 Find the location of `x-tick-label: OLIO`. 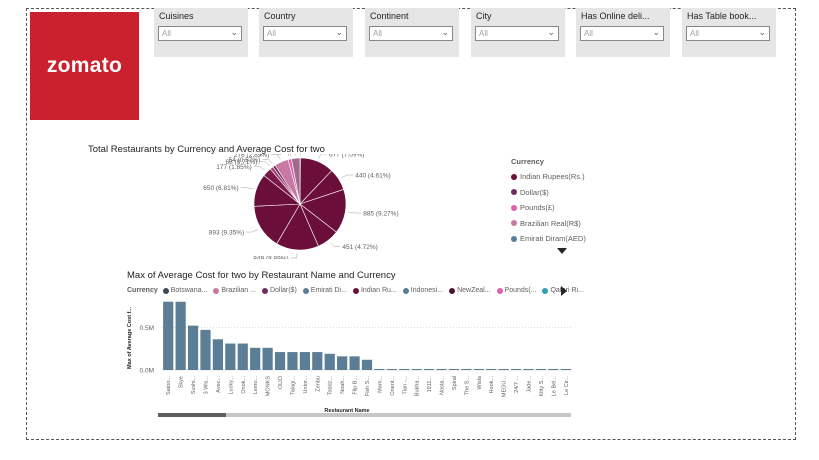

x-tick-label: OLIO is located at coordinates (281, 382).